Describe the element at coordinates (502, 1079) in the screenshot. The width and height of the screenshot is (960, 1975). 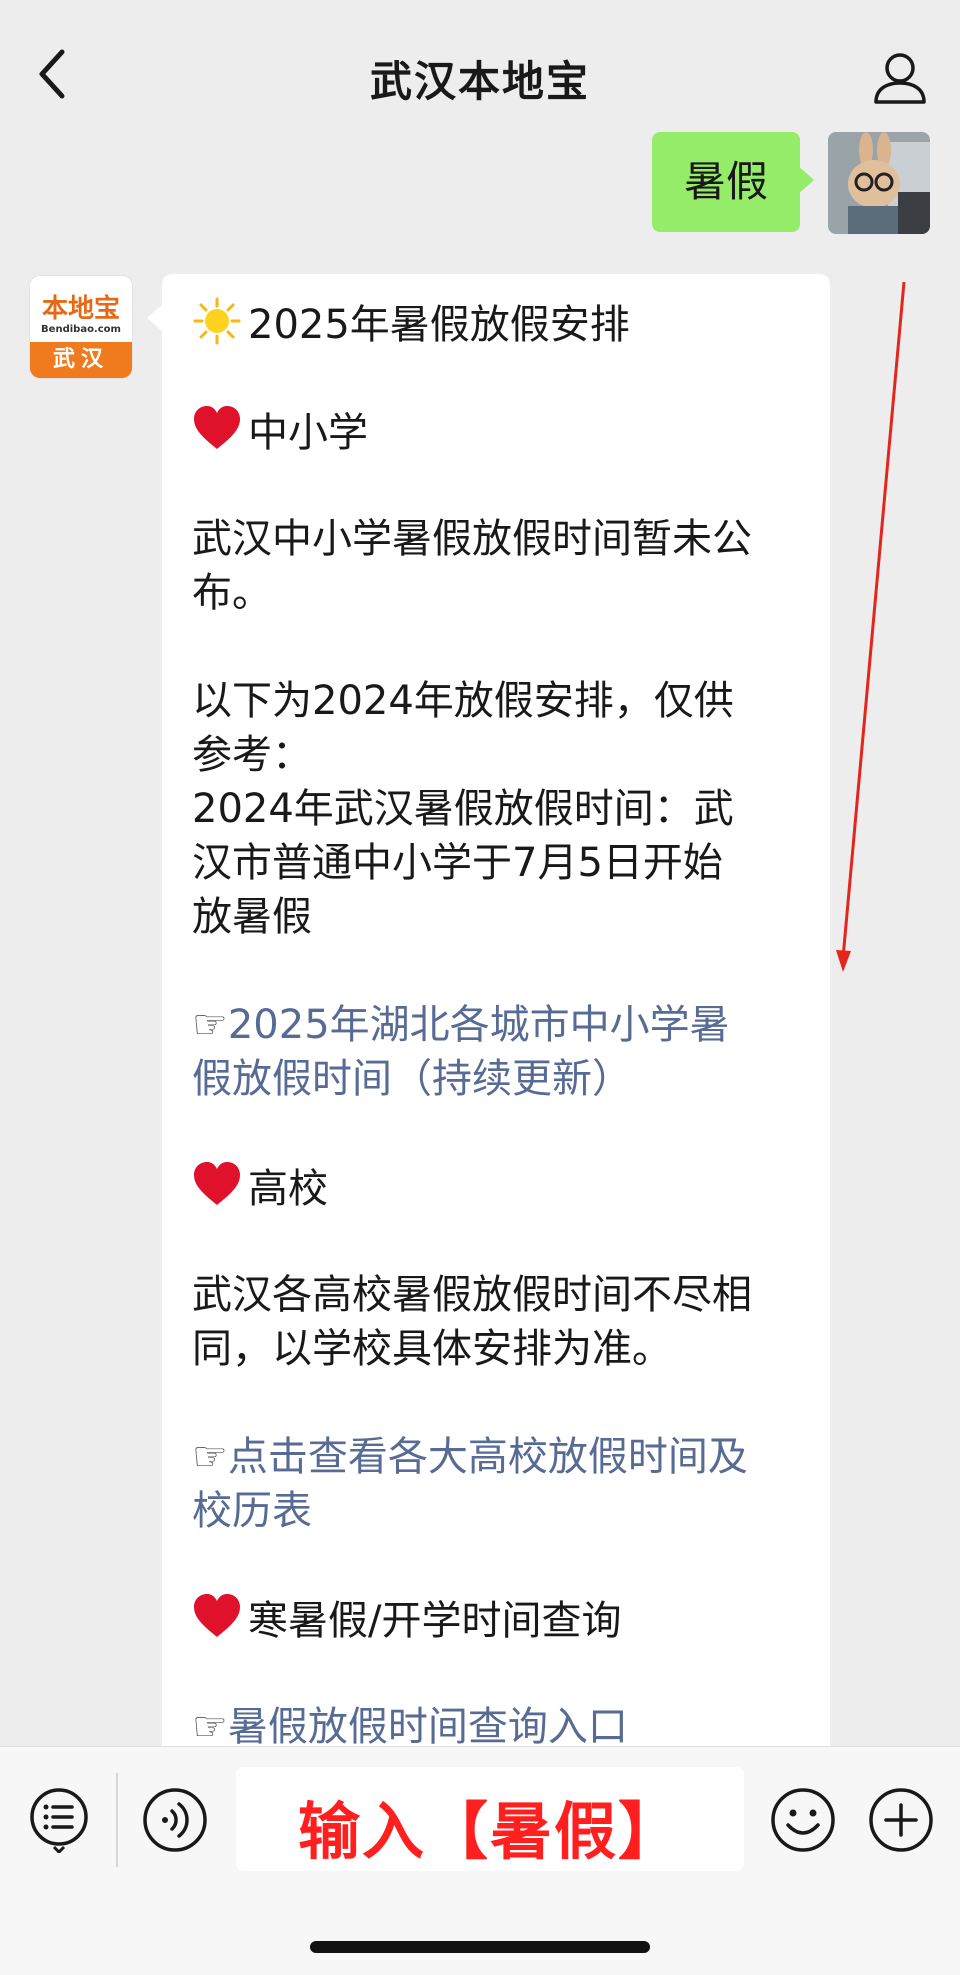
I see `link-hubei-line-2: 假放假时间（持续更新）` at that location.